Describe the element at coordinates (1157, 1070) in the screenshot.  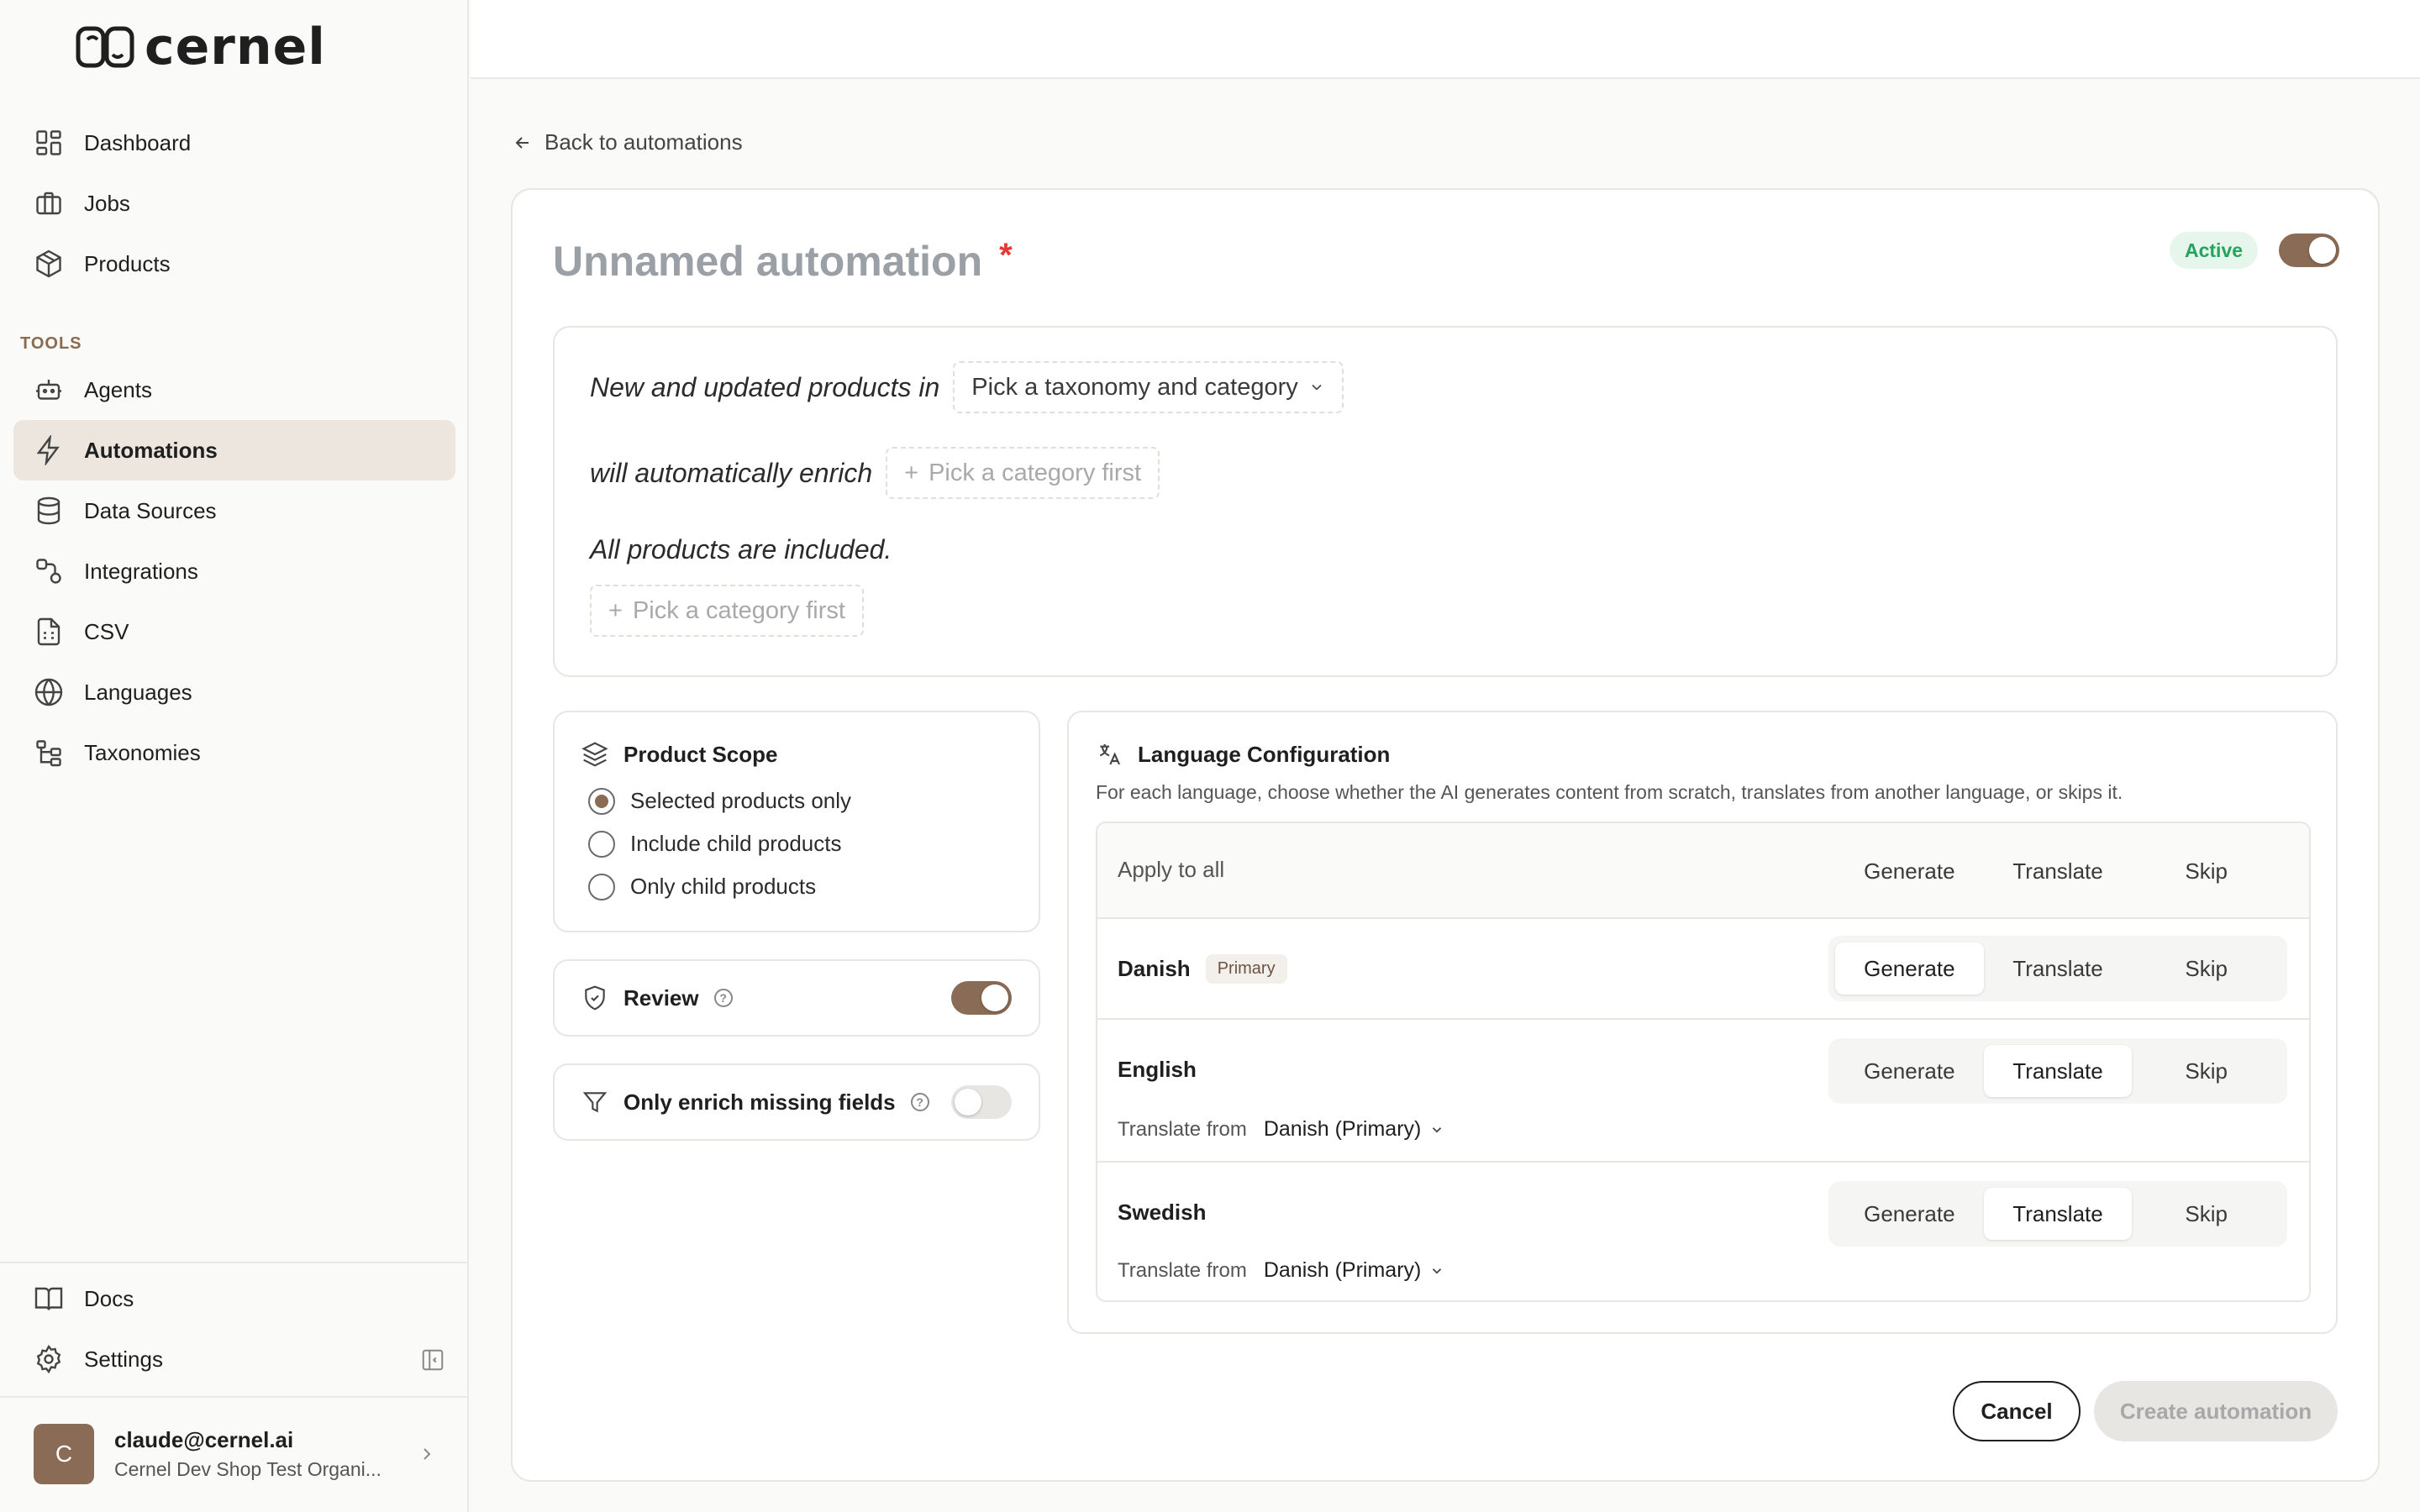
I see `language-name: English` at that location.